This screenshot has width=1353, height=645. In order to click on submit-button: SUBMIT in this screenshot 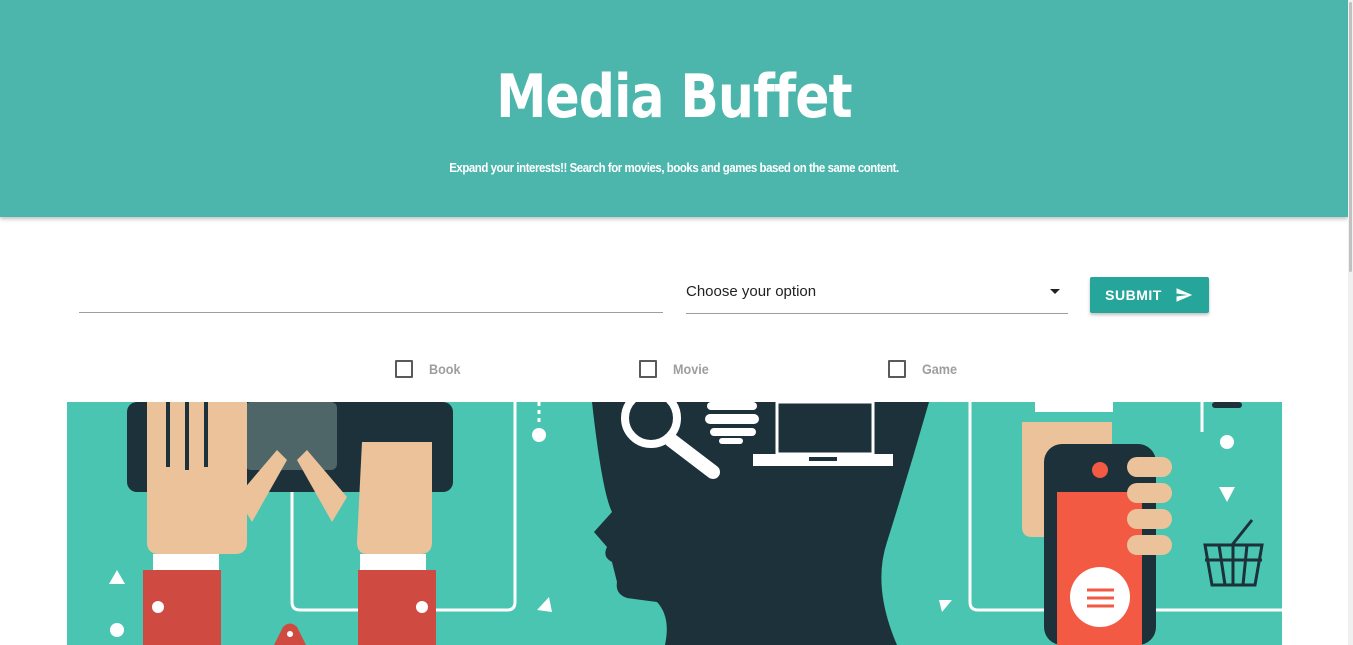, I will do `click(1149, 295)`.